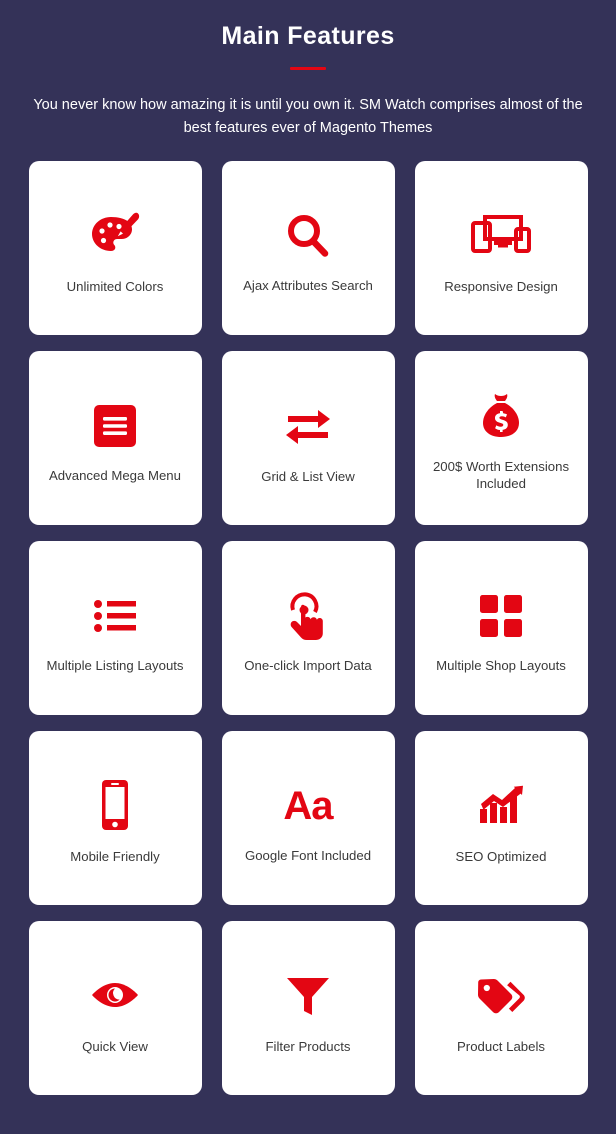 Image resolution: width=616 pixels, height=1134 pixels. Describe the element at coordinates (115, 286) in the screenshot. I see `feature-label: Unlimited Colors` at that location.